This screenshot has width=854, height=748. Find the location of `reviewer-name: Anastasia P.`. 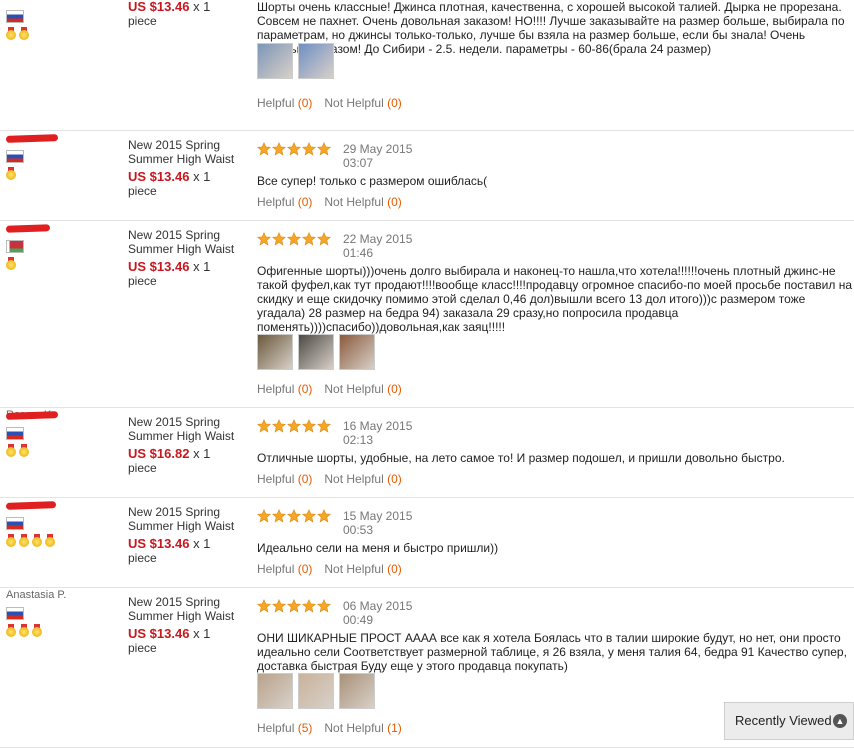

reviewer-name: Anastasia P. is located at coordinates (61, 596).